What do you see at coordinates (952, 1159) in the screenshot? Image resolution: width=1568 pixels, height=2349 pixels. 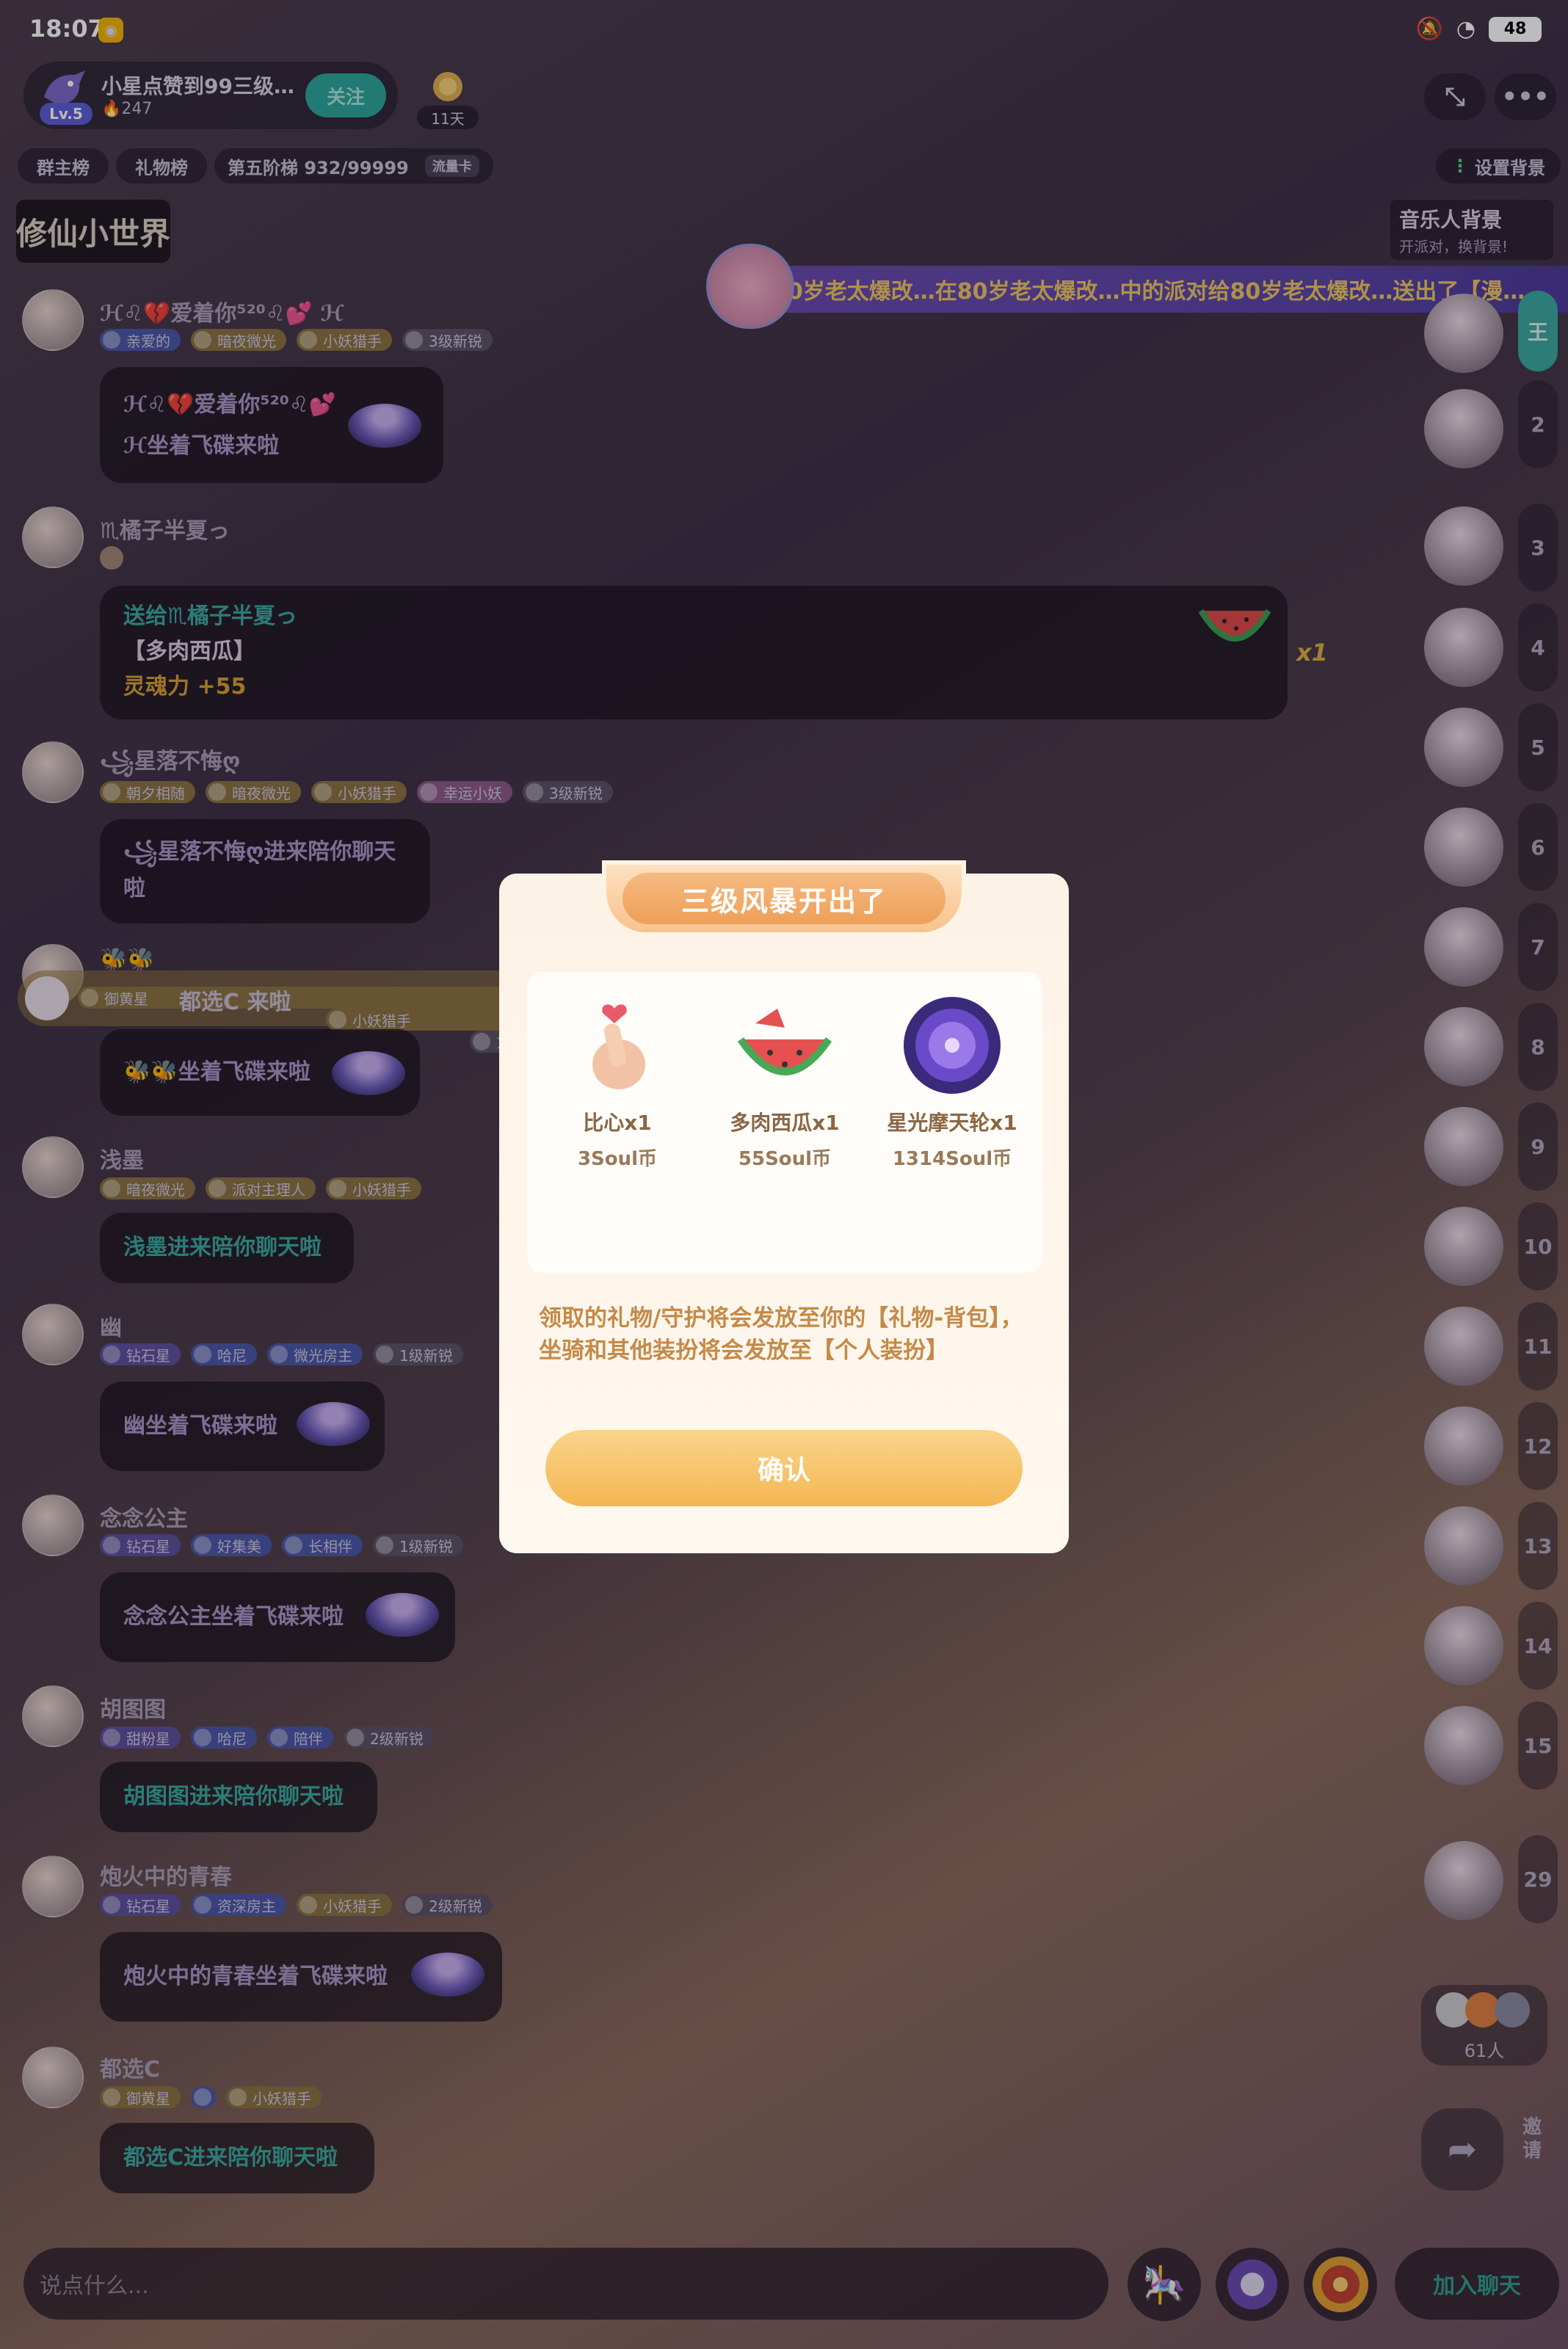 I see `prize-price: 1314Soul币` at bounding box center [952, 1159].